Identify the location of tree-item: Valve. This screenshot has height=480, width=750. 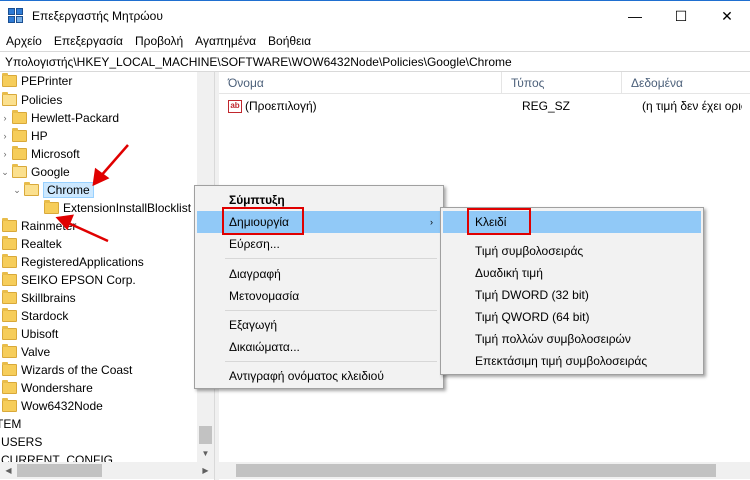
(26, 352).